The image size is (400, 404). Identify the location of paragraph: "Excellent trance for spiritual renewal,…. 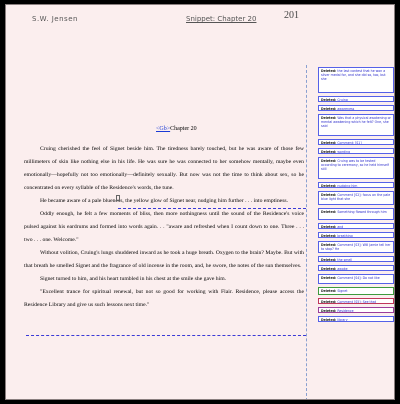
(164, 299).